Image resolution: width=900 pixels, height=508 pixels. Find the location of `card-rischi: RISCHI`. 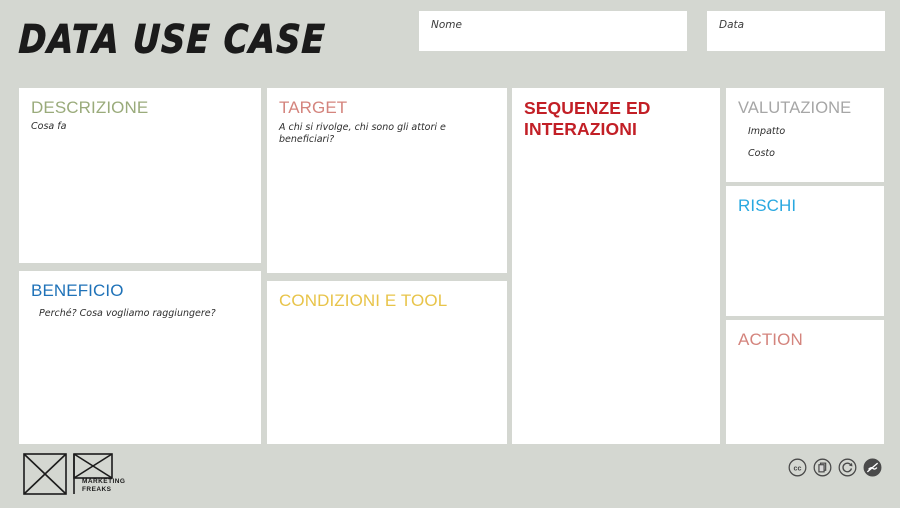

card-rischi: RISCHI is located at coordinates (805, 251).